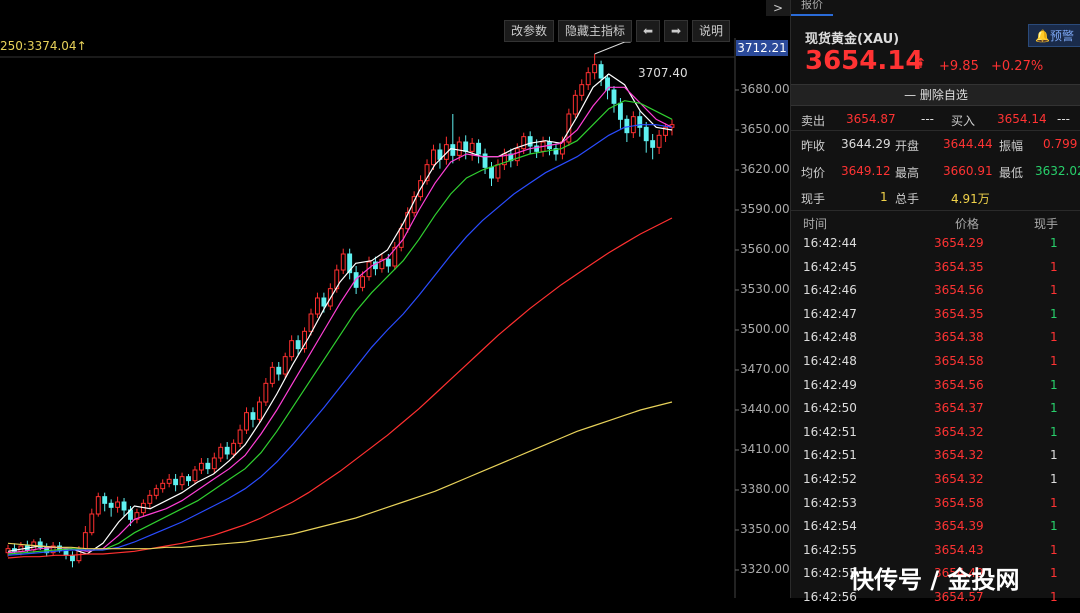 This screenshot has width=1080, height=613. I want to click on high-value: 3660.91, so click(968, 171).